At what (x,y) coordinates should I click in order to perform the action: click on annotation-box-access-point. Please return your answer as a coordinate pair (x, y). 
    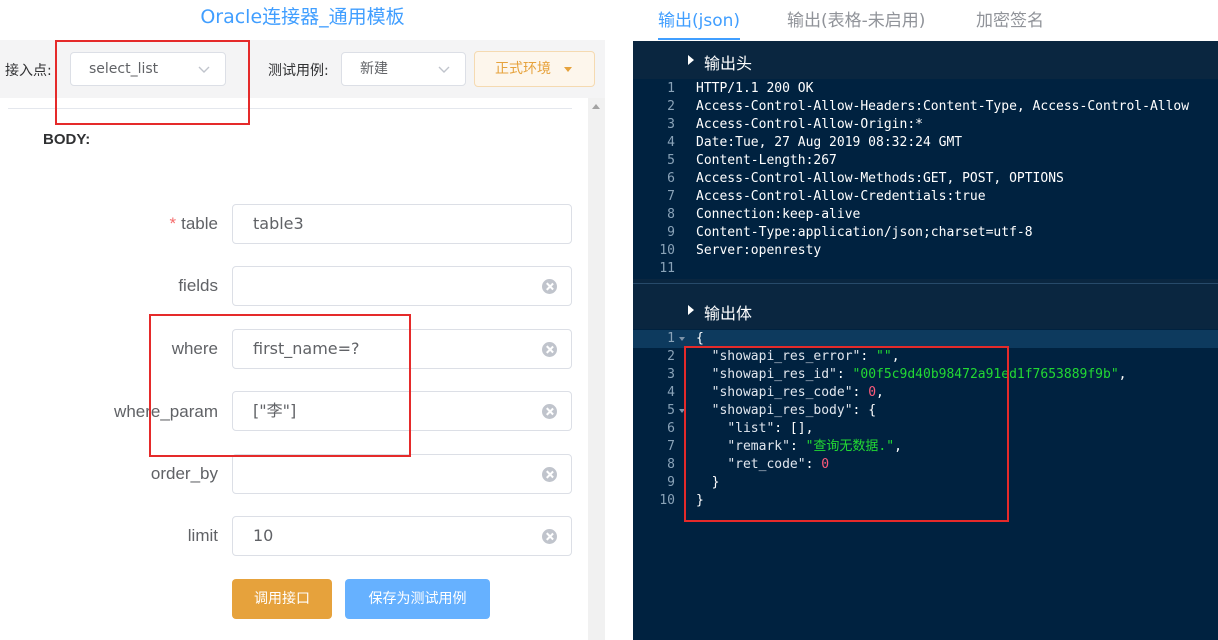
    Looking at the image, I should click on (152, 82).